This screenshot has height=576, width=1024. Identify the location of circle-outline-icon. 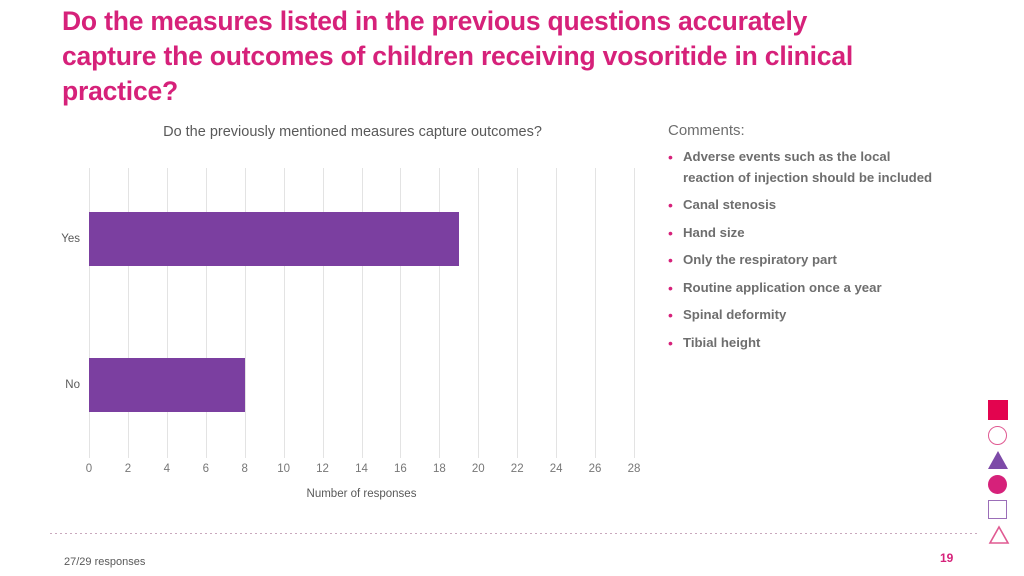
(997, 435).